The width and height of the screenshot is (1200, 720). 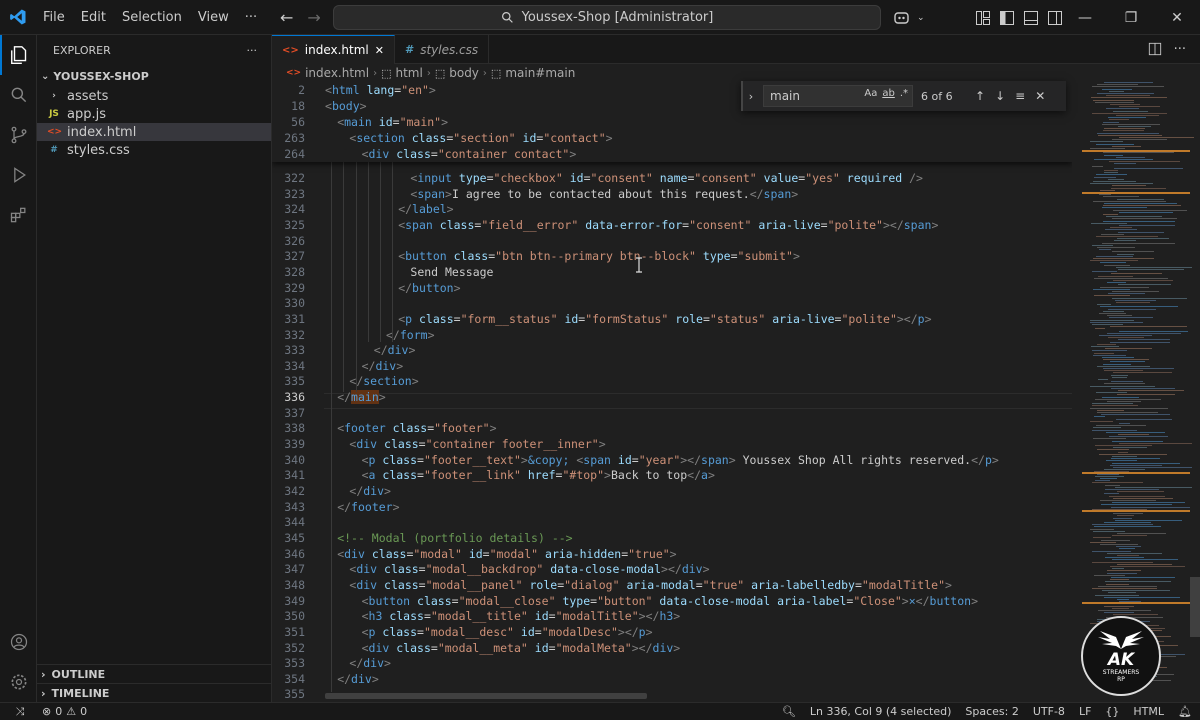 I want to click on code-line: 264 <div class="container contact">, so click(x=672, y=154).